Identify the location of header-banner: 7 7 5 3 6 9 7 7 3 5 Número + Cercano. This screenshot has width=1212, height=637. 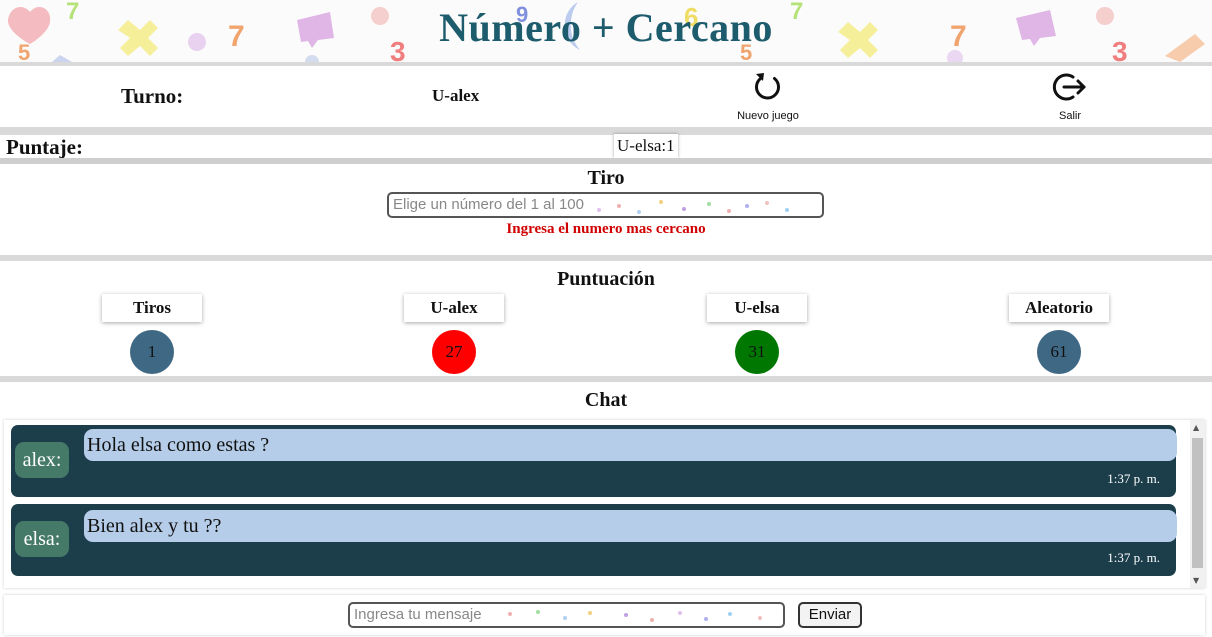
(606, 31).